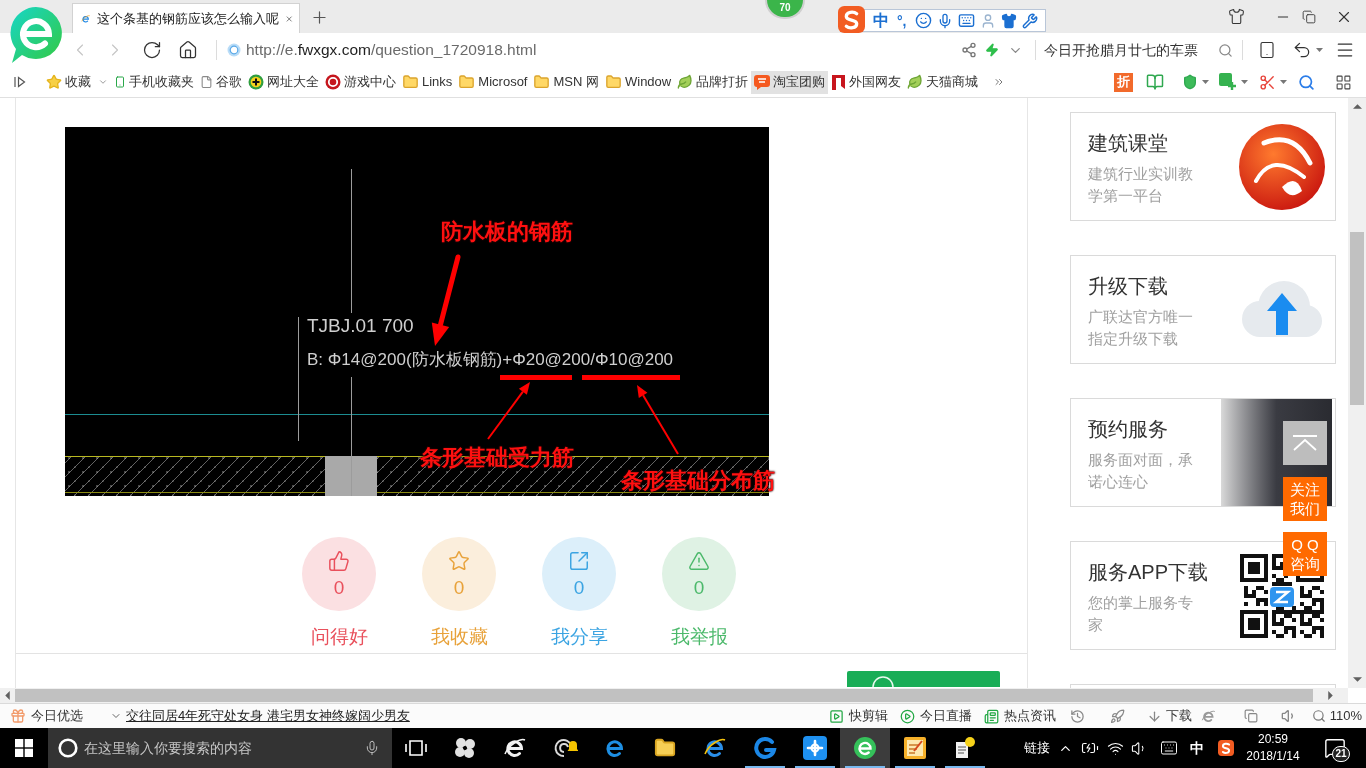 The image size is (1366, 768). I want to click on new-tab-icon, so click(319, 17).